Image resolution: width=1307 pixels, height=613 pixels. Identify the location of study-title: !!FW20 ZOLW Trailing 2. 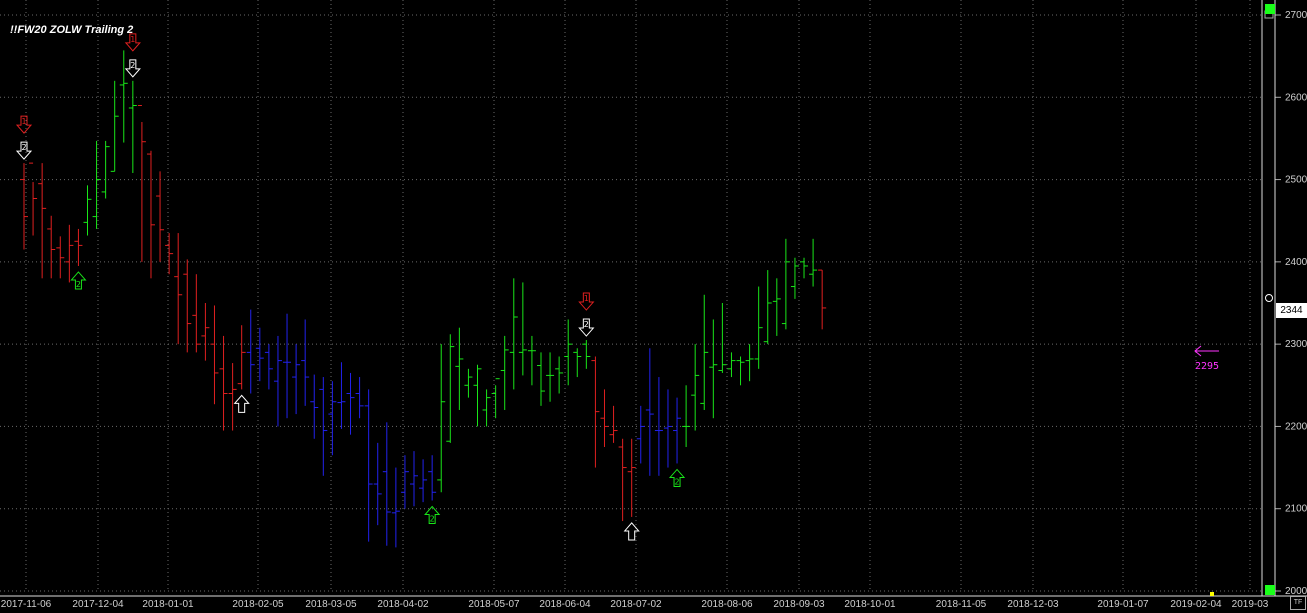
(72, 30).